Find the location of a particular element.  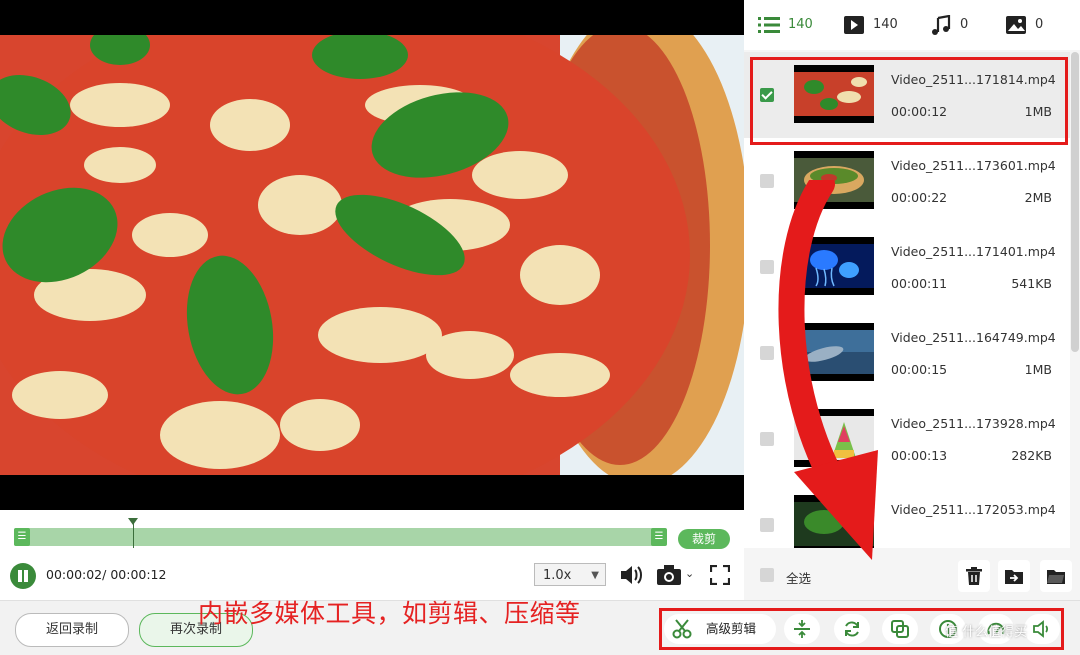

speed-select: 1.0x ▼ is located at coordinates (570, 574).